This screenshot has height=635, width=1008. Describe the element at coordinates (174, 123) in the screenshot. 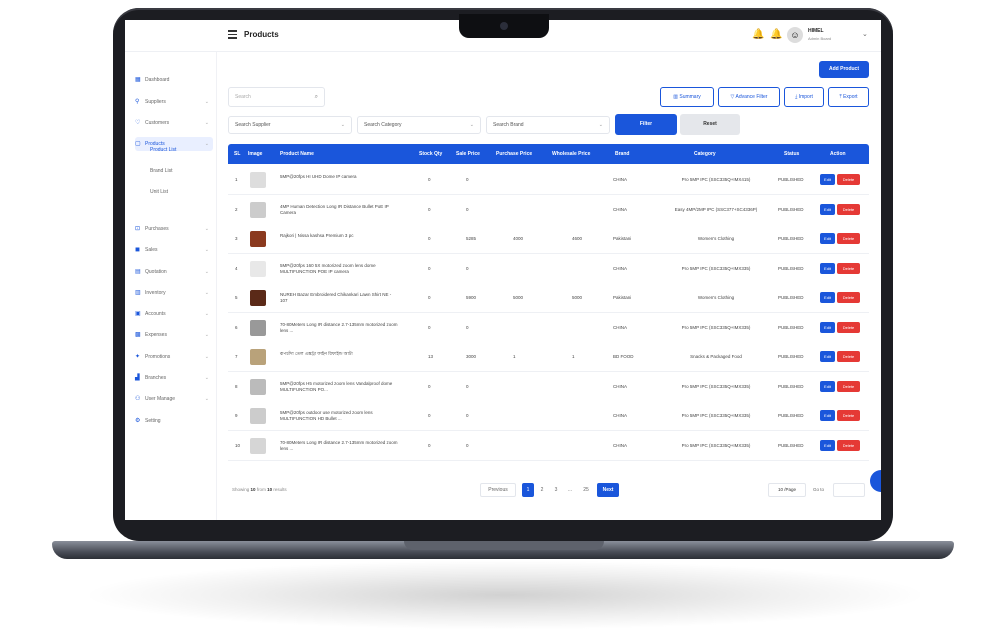

I see `sidebar-item-customers: ♡ Customers ⌄` at that location.